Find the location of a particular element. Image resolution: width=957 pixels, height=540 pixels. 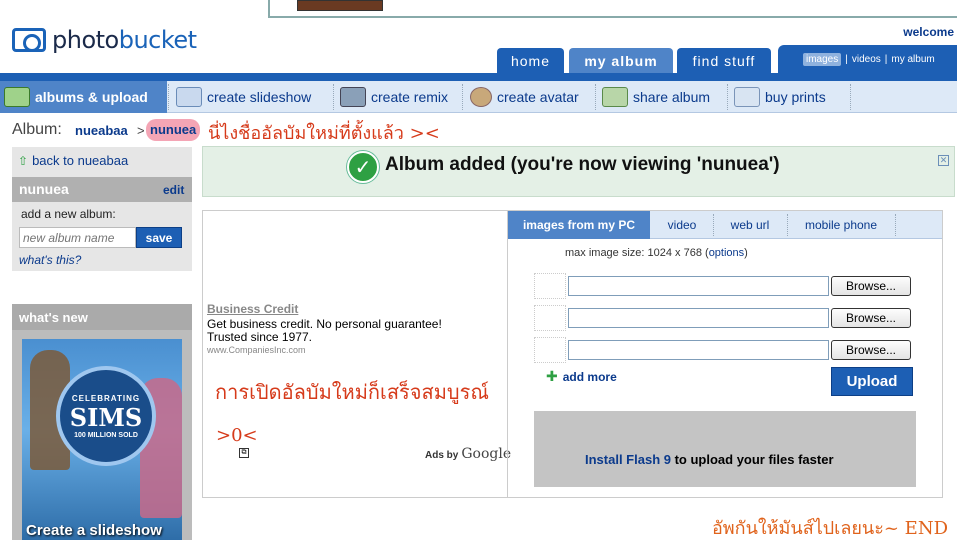

tab-video: video is located at coordinates (682, 225).